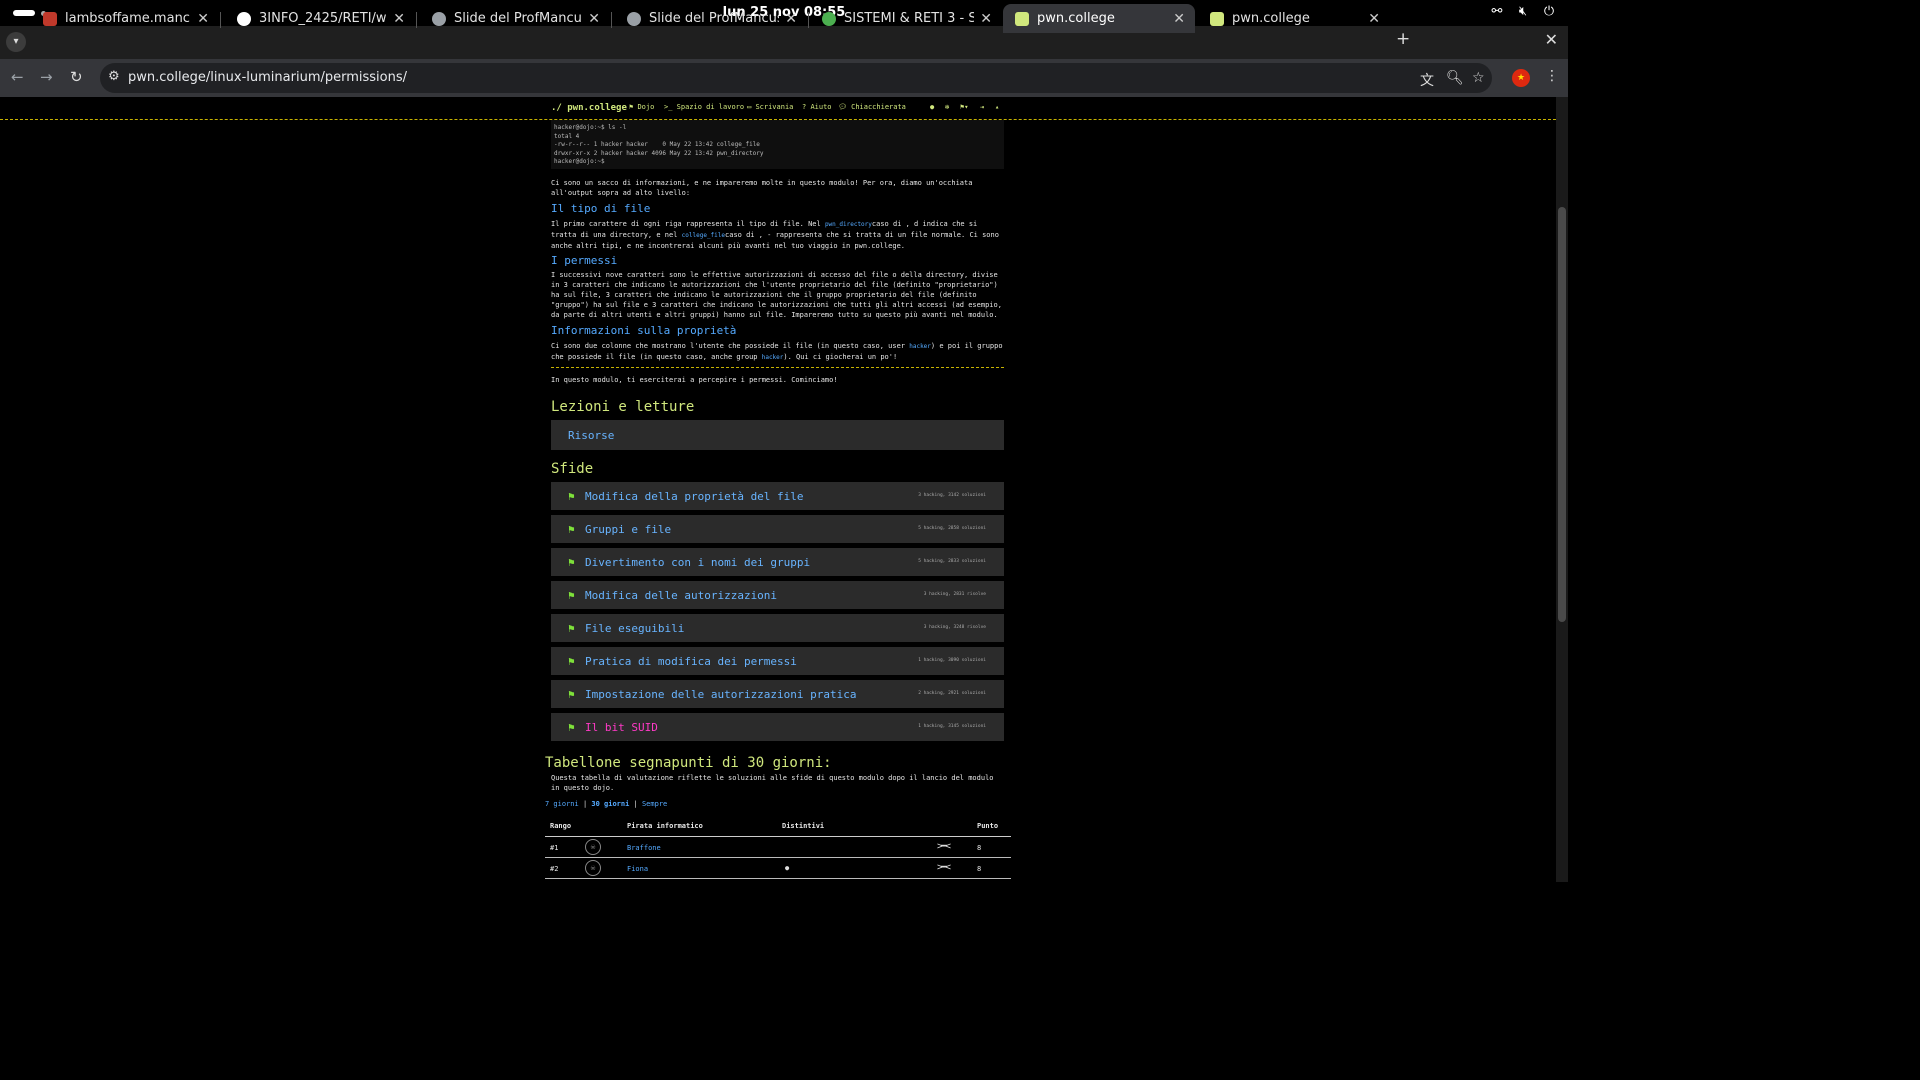 This screenshot has height=1080, width=1920. What do you see at coordinates (554, 848) in the screenshot?
I see `rank-cell: #1` at bounding box center [554, 848].